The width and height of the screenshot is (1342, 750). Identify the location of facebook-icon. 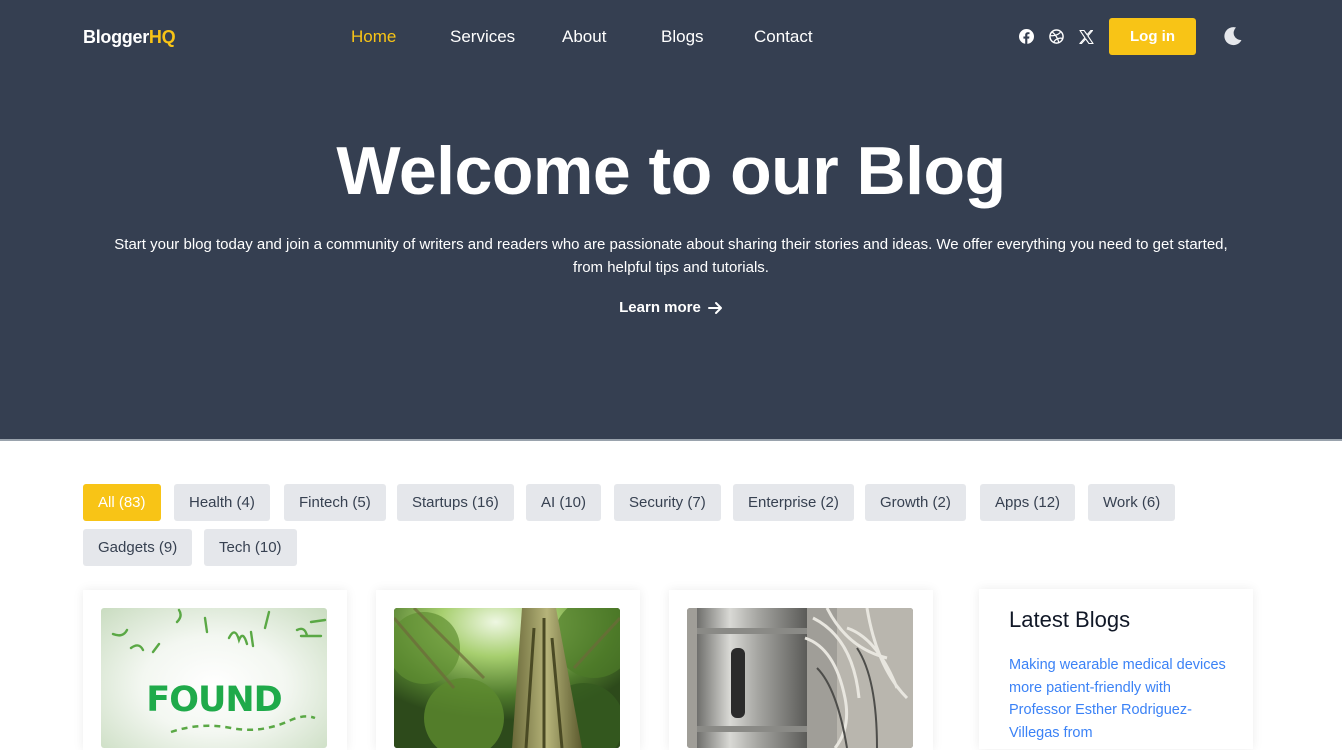
(1026, 36).